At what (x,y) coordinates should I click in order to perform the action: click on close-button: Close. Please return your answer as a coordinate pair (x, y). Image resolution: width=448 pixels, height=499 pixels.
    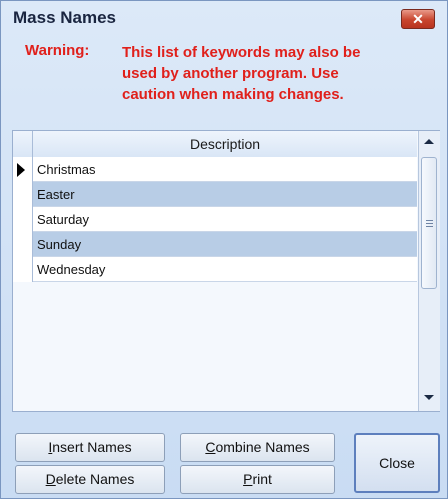
    Looking at the image, I should click on (397, 463).